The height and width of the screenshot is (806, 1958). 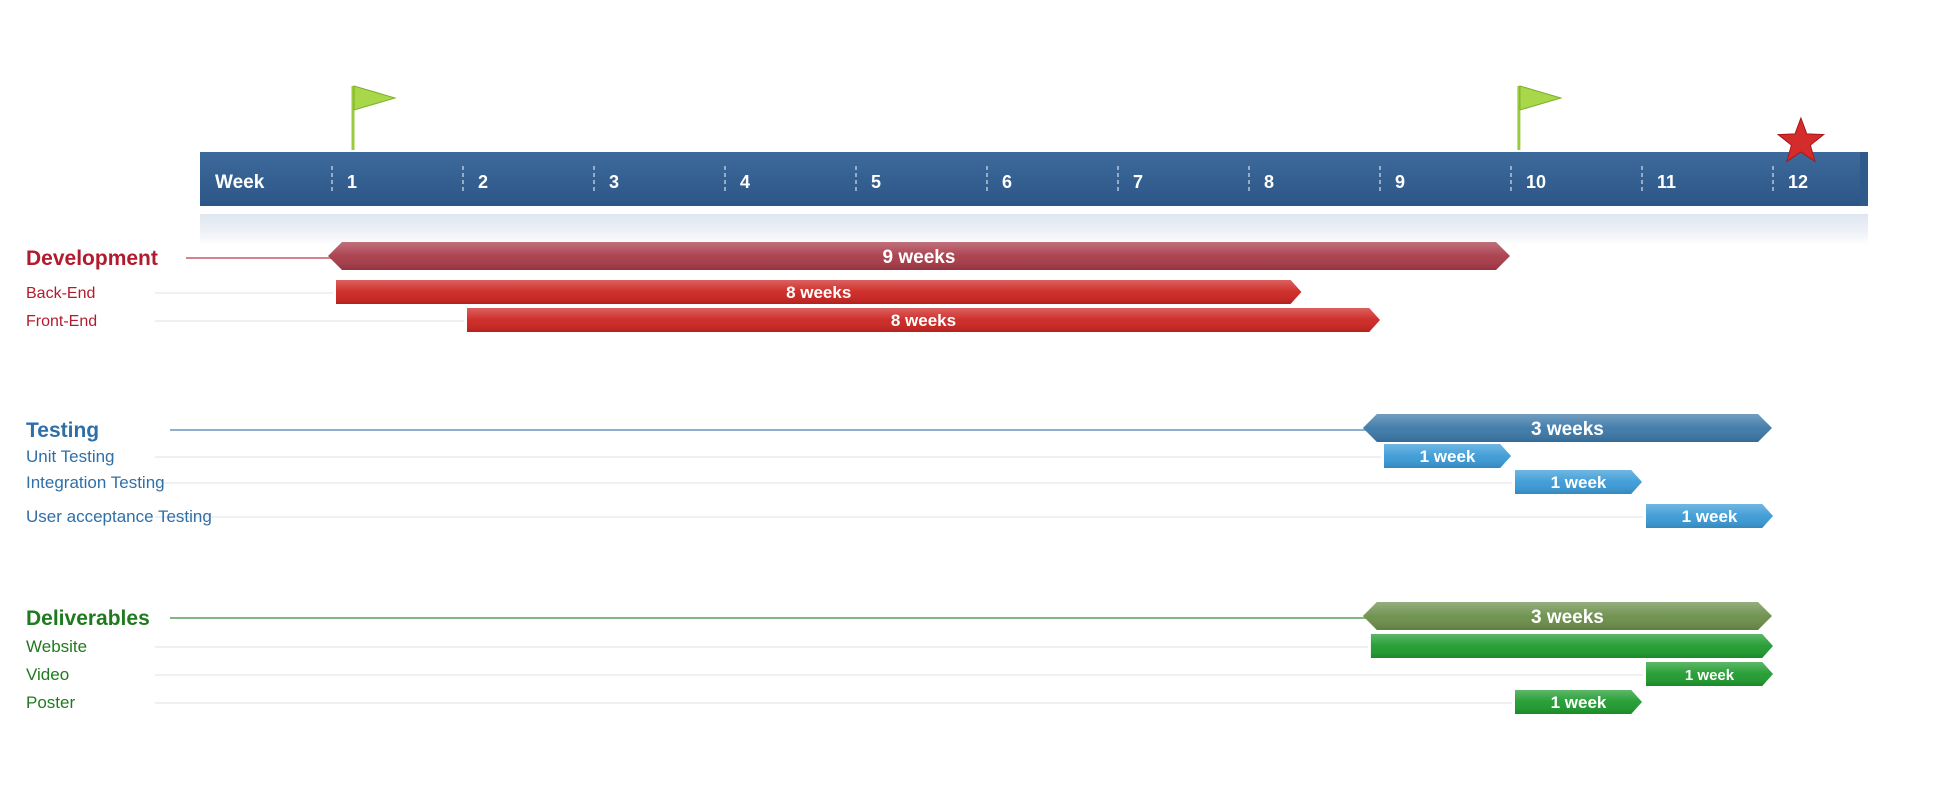 What do you see at coordinates (1030, 179) in the screenshot?
I see `timeline-header` at bounding box center [1030, 179].